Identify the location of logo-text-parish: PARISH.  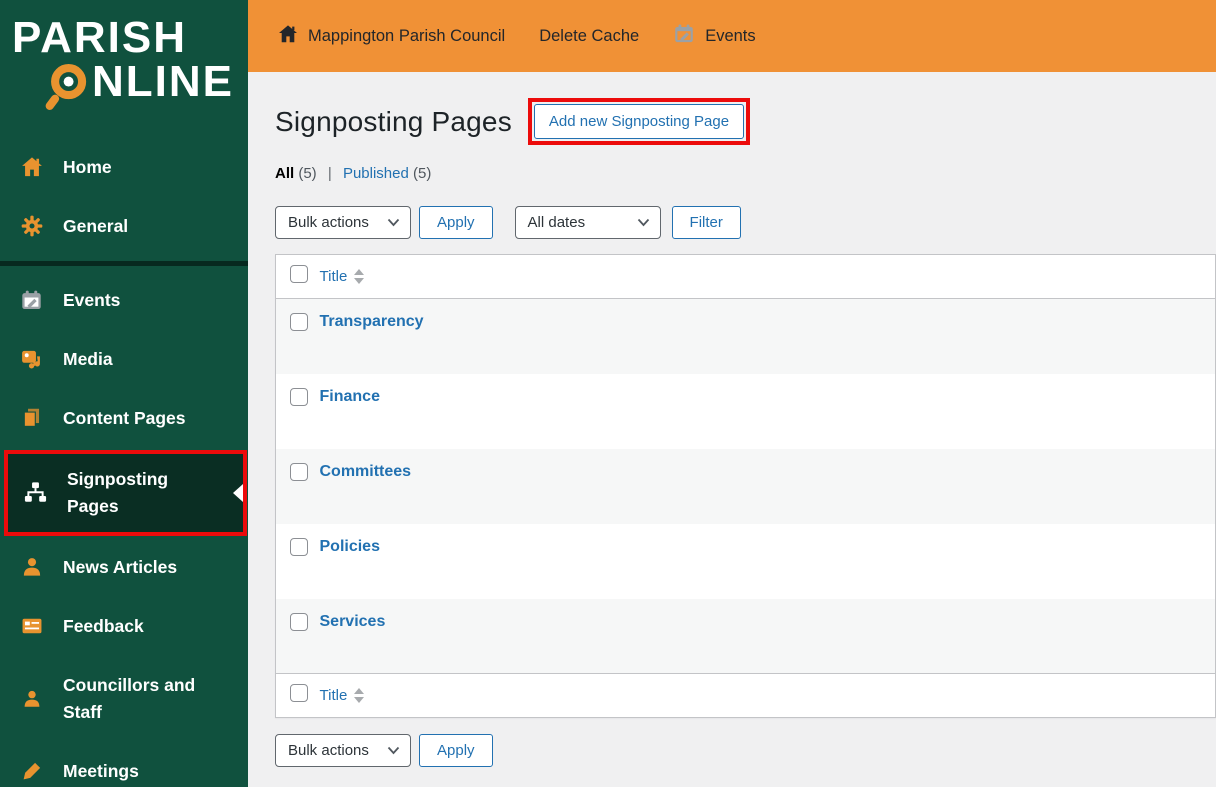
(99, 37).